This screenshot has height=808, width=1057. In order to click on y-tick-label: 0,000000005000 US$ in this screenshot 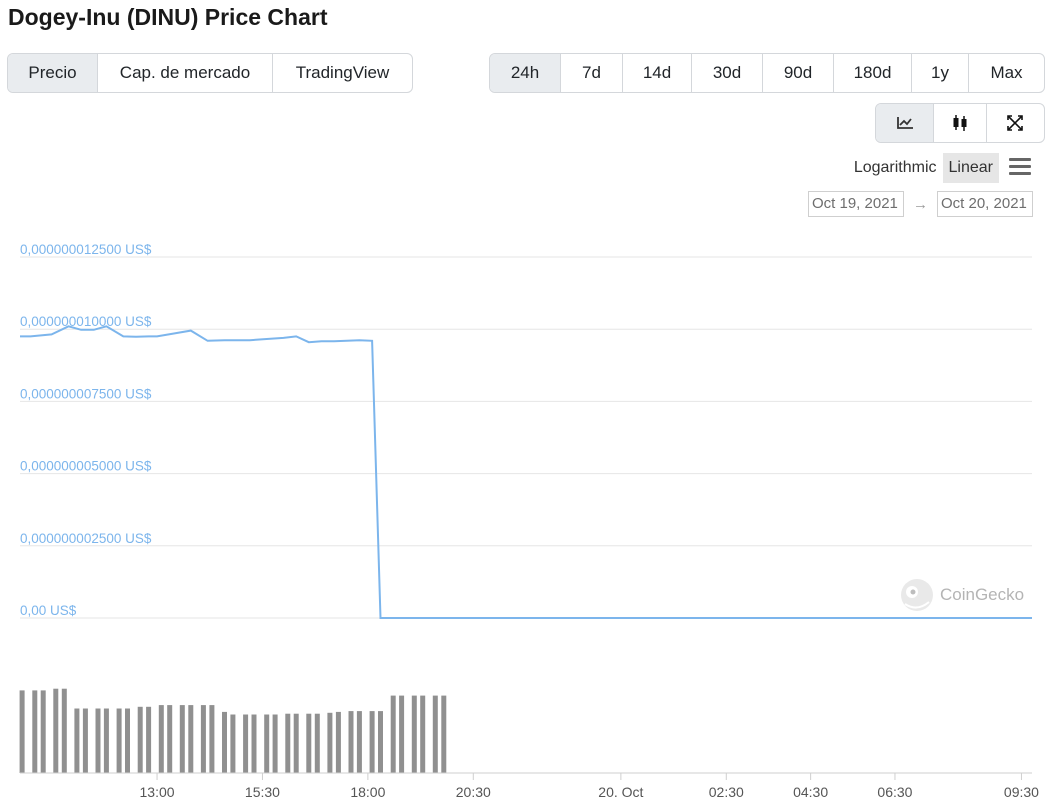, I will do `click(86, 466)`.